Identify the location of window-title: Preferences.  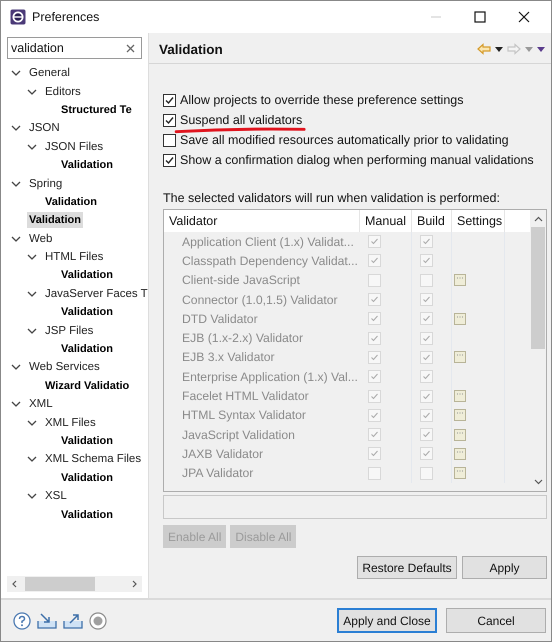
(66, 17).